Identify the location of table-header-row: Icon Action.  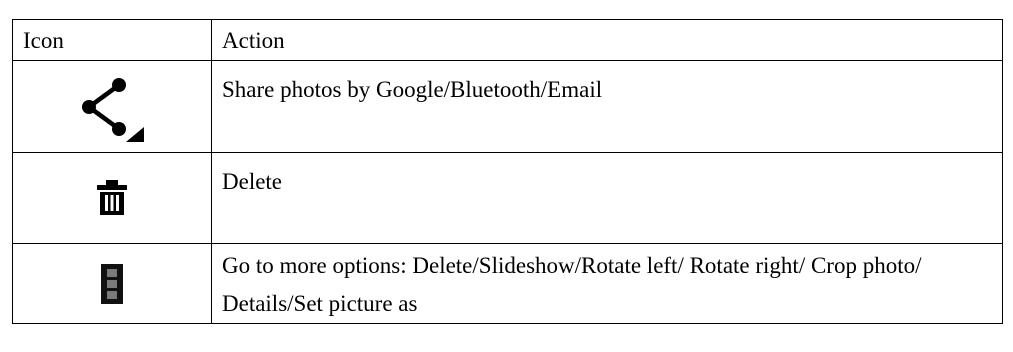
(507, 40).